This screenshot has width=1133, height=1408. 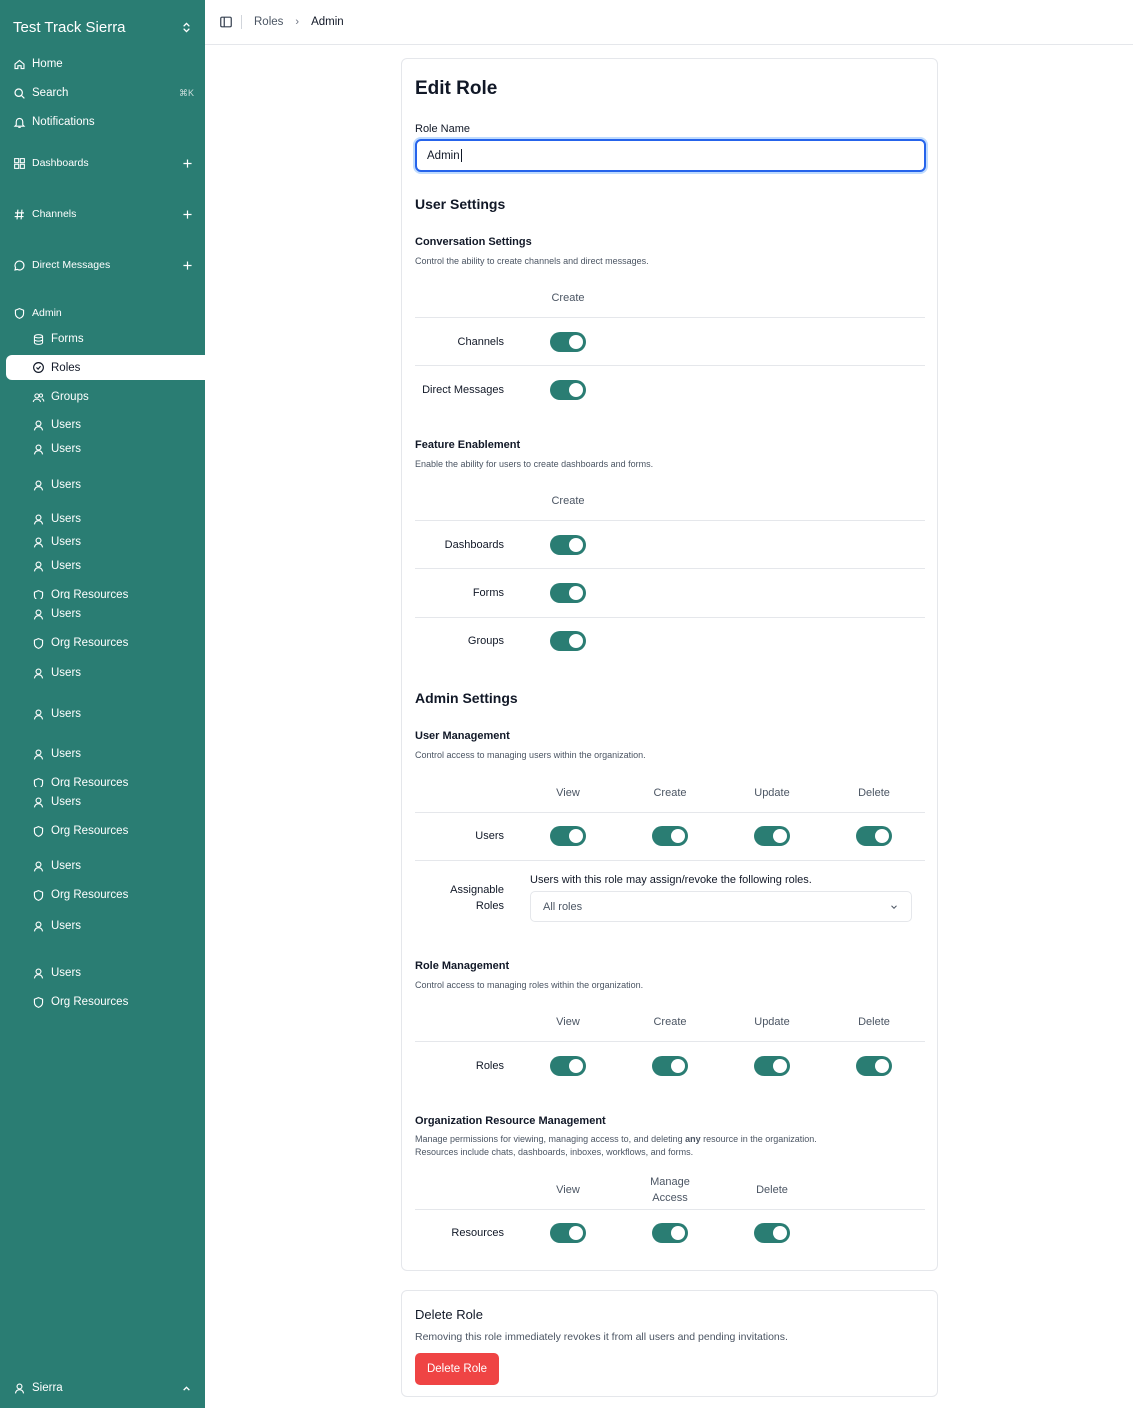 I want to click on database-icon, so click(x=38, y=339).